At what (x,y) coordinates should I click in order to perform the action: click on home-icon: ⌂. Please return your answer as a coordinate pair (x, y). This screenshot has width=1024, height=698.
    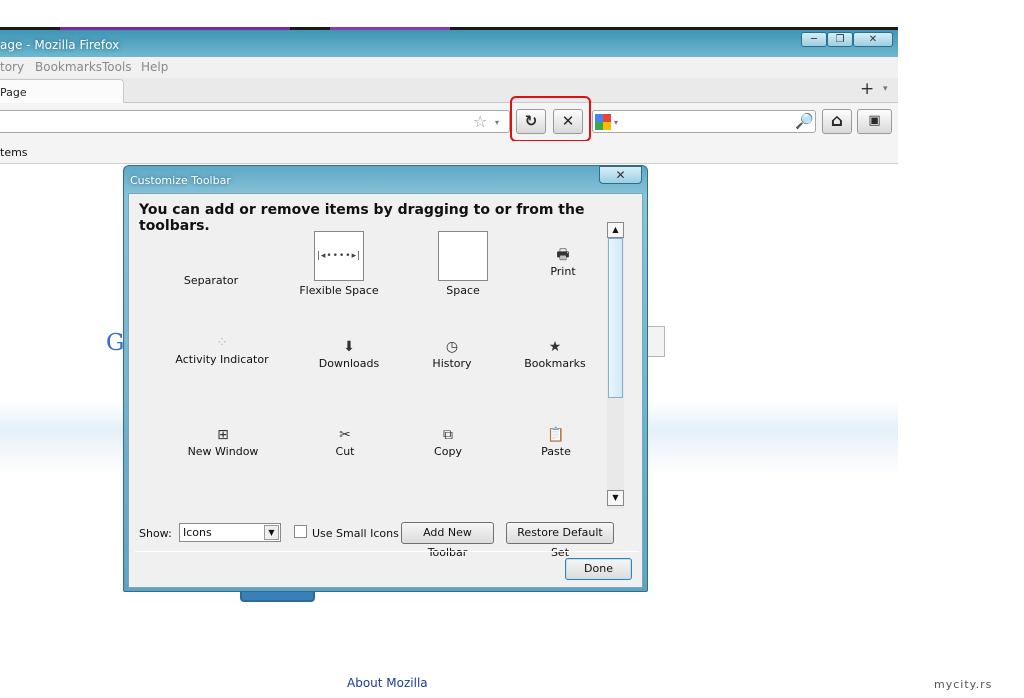
    Looking at the image, I should click on (837, 121).